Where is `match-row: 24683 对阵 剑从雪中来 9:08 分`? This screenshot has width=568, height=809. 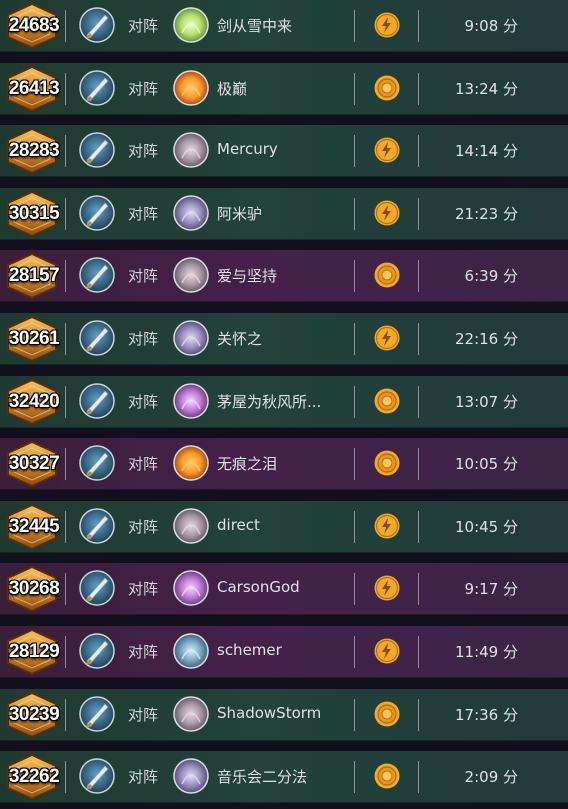
match-row: 24683 对阵 剑从雪中来 9:08 分 is located at coordinates (284, 26).